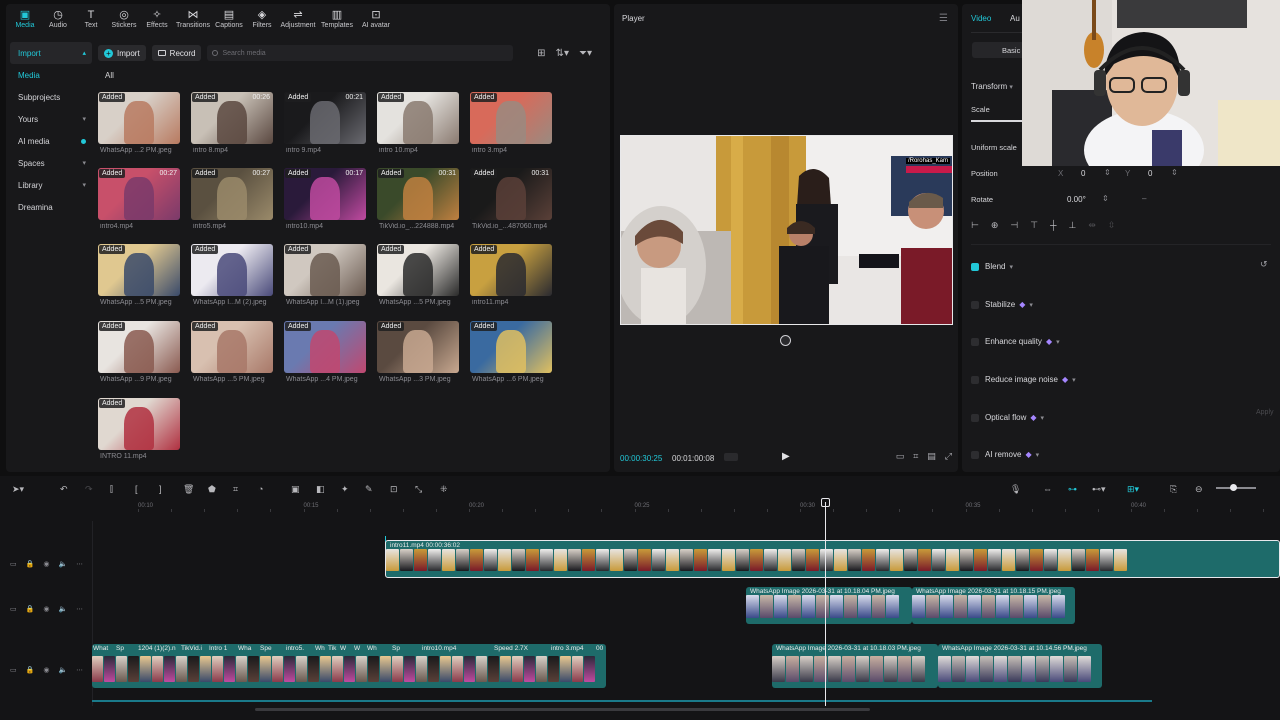 The image size is (1280, 720). What do you see at coordinates (915, 456) in the screenshot?
I see `crop-icon: ⌗` at bounding box center [915, 456].